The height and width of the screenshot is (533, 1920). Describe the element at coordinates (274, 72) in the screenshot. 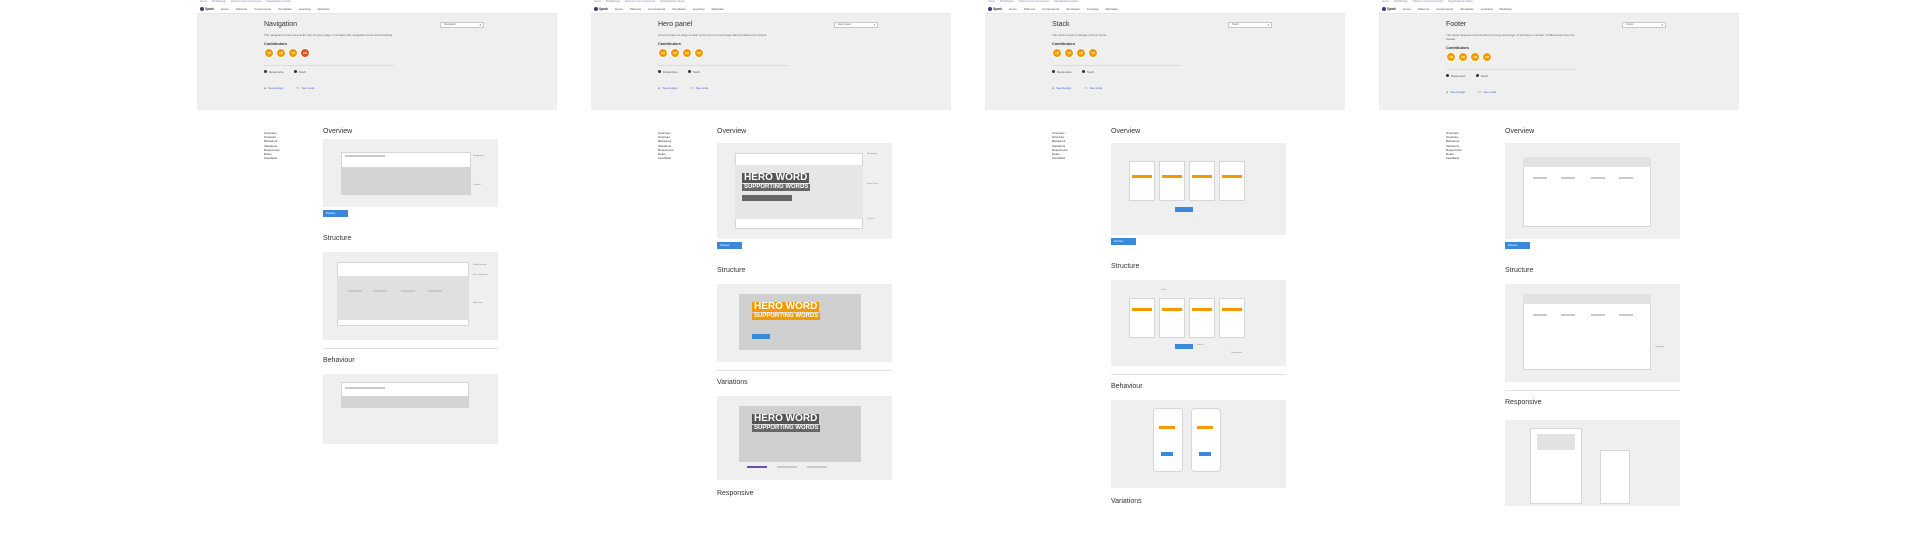

I see `tag: Responsive` at that location.